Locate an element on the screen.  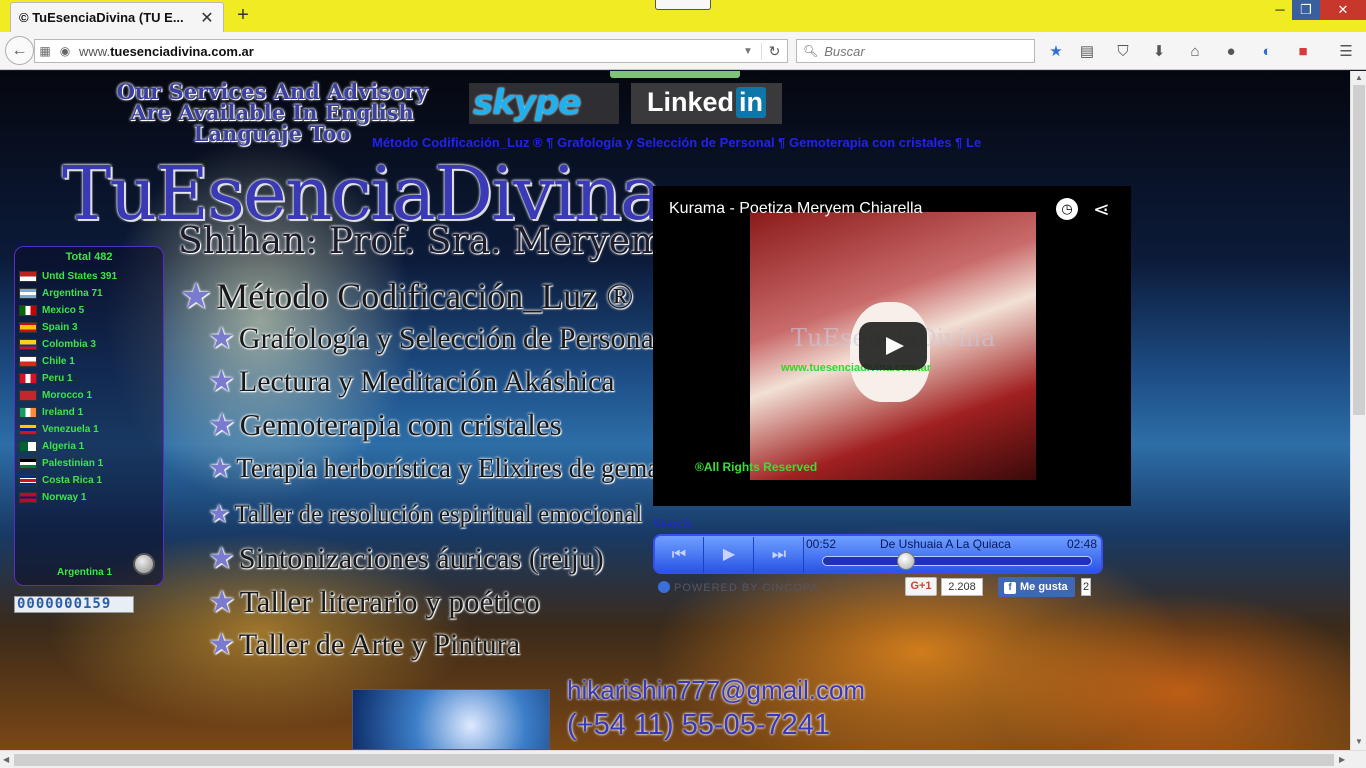
progress-knob is located at coordinates (905, 561).